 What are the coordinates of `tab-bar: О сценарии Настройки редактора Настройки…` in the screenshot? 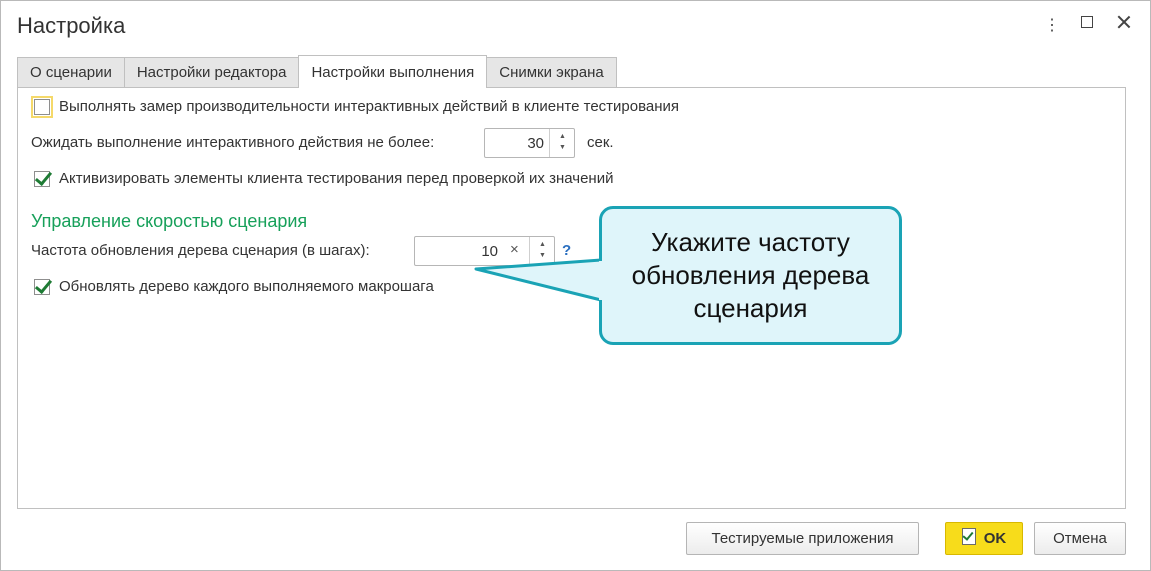 It's located at (317, 71).